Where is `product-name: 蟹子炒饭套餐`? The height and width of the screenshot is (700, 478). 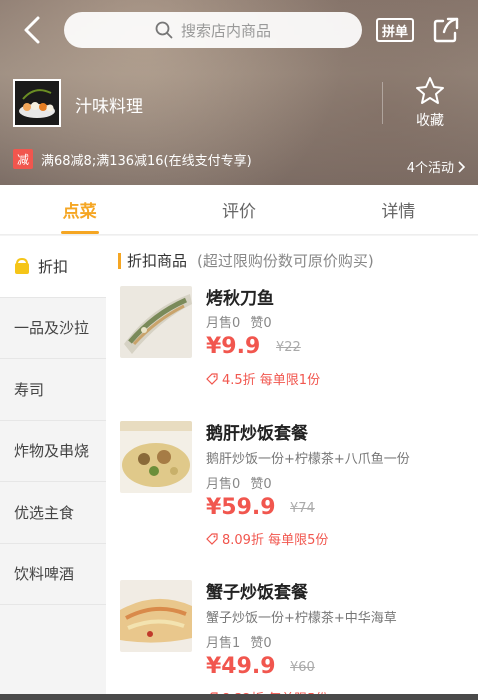 product-name: 蟹子炒饭套餐 is located at coordinates (257, 593).